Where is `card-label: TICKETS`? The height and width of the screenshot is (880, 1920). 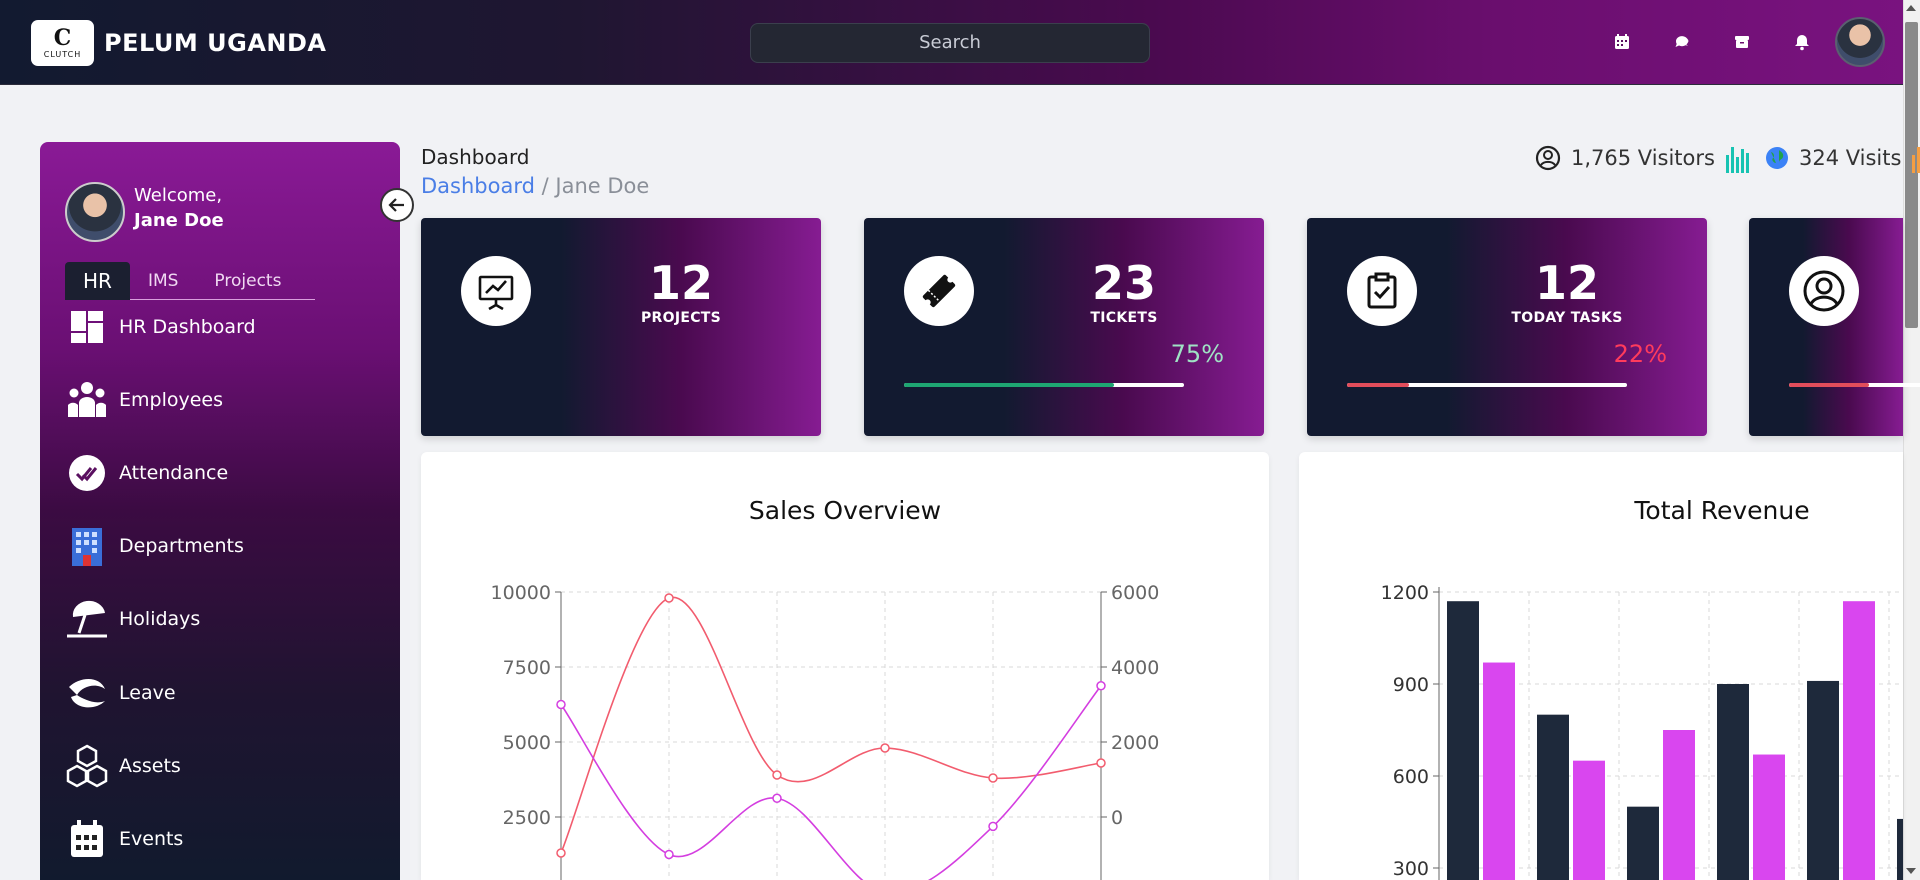
card-label: TICKETS is located at coordinates (1124, 318).